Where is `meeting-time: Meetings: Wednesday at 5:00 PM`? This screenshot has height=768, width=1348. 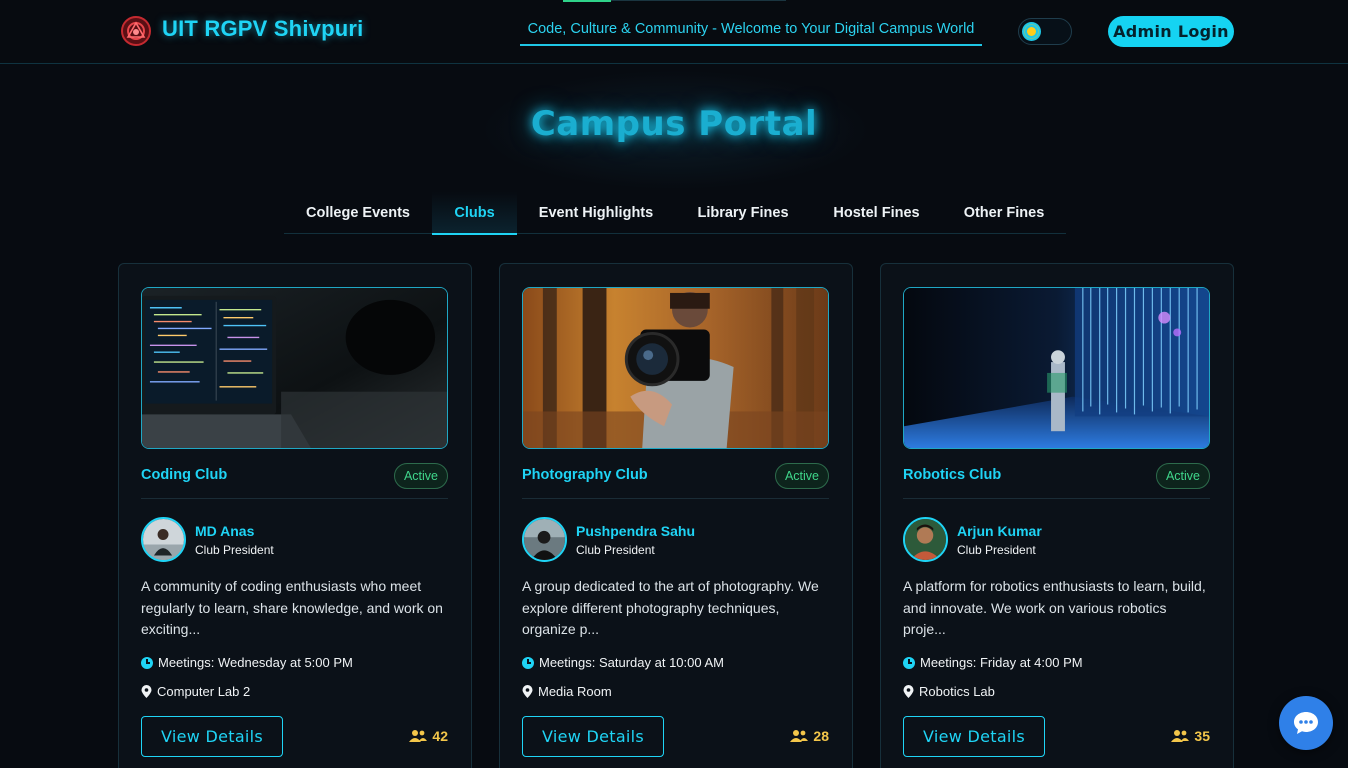
meeting-time: Meetings: Wednesday at 5:00 PM is located at coordinates (247, 662).